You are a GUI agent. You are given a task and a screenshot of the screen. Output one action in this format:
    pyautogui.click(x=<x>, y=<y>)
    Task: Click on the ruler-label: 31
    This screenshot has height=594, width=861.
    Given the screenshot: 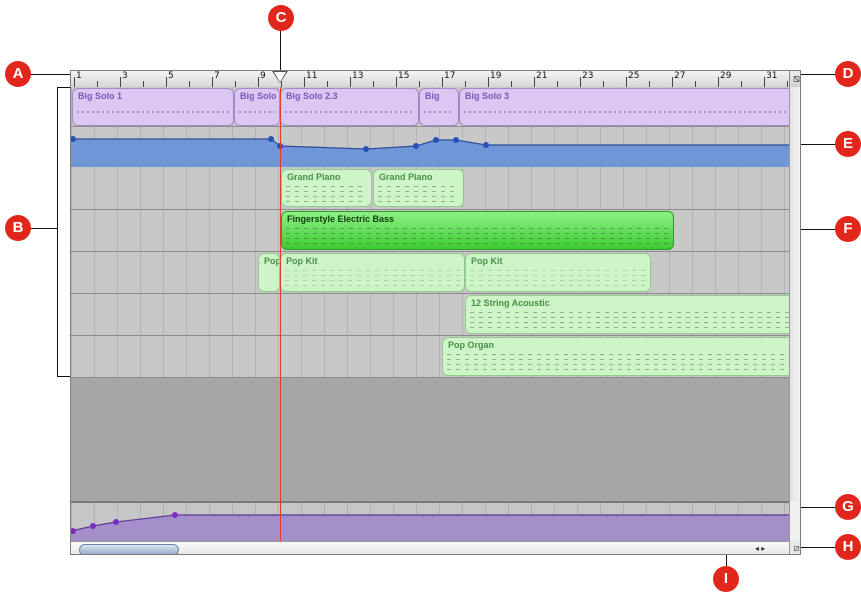 What is the action you would take?
    pyautogui.click(x=772, y=76)
    